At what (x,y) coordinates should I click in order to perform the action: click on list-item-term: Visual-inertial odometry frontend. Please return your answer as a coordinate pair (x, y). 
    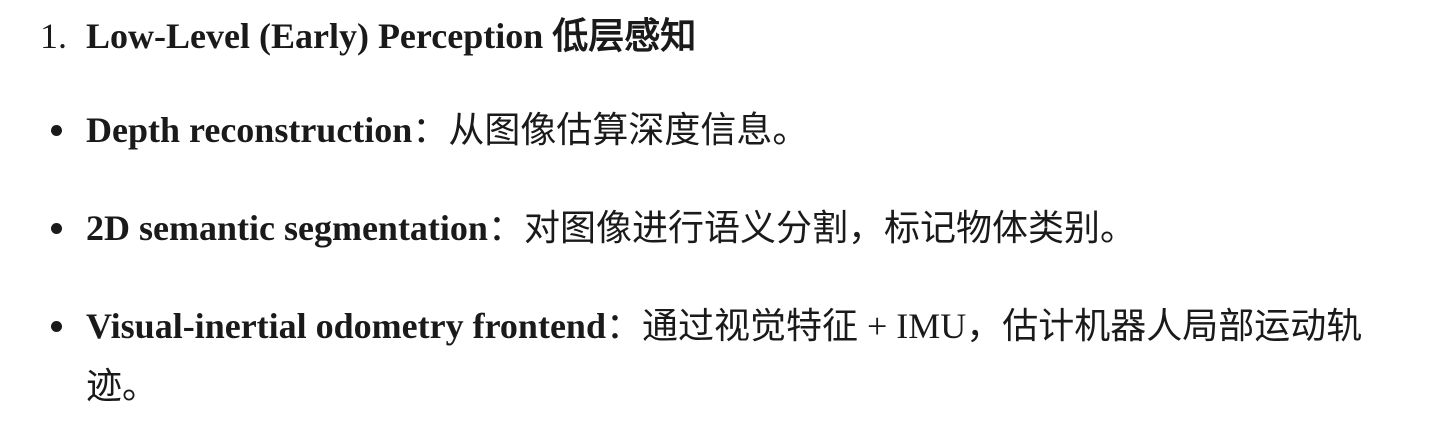
    Looking at the image, I should click on (346, 326).